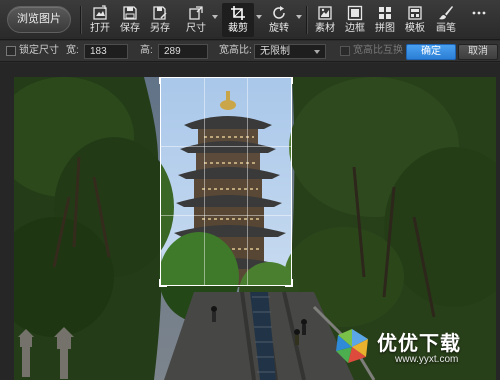 The image size is (500, 380). Describe the element at coordinates (317, 52) in the screenshot. I see `chevron-down-icon` at that location.